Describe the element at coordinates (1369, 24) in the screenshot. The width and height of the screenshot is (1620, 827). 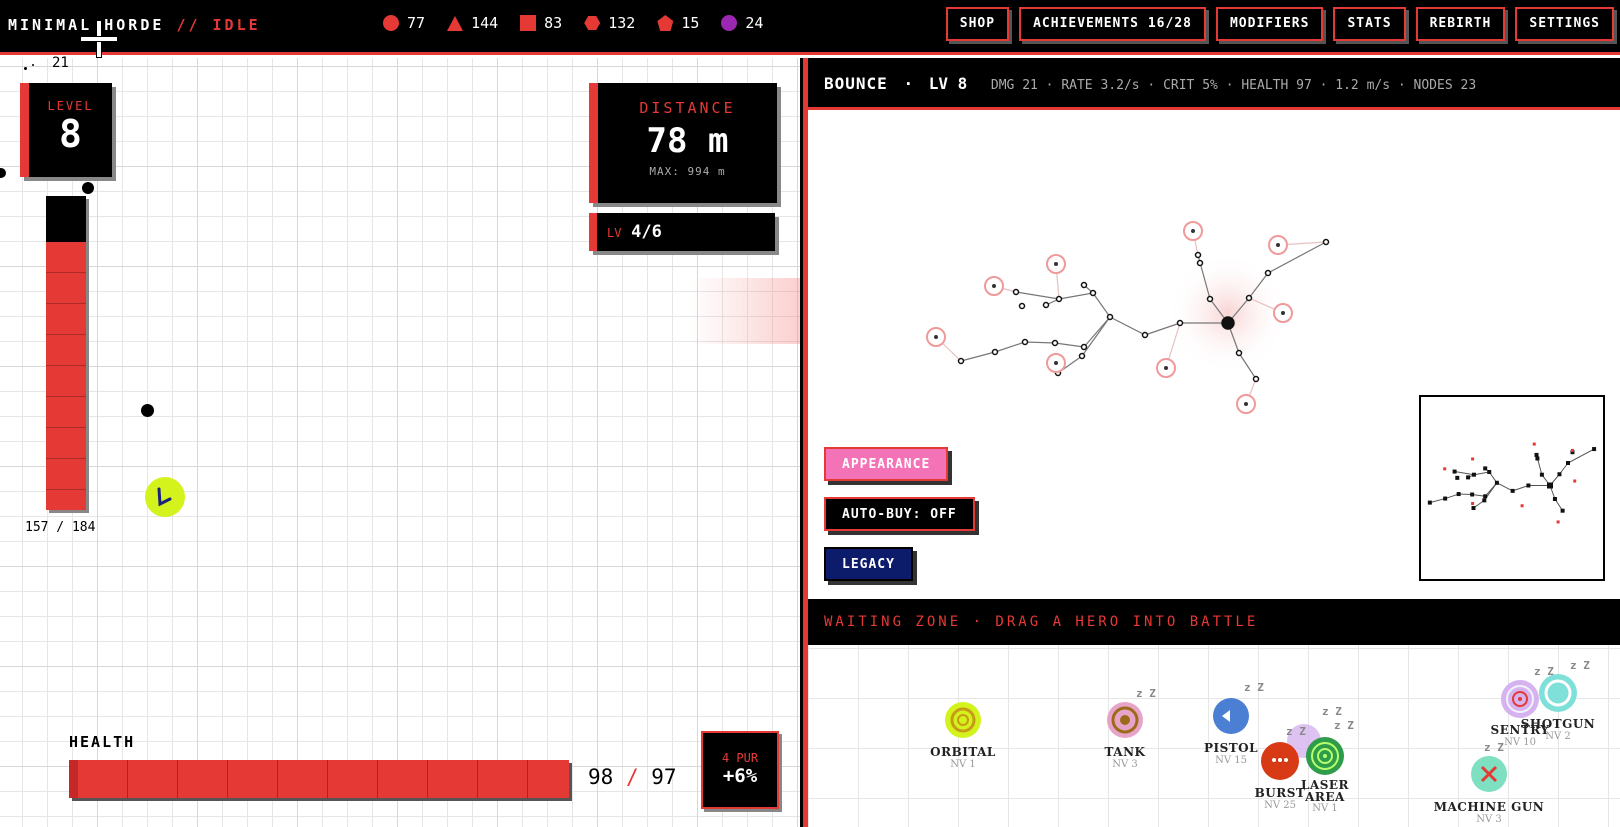
I see `stats-button: STATS` at that location.